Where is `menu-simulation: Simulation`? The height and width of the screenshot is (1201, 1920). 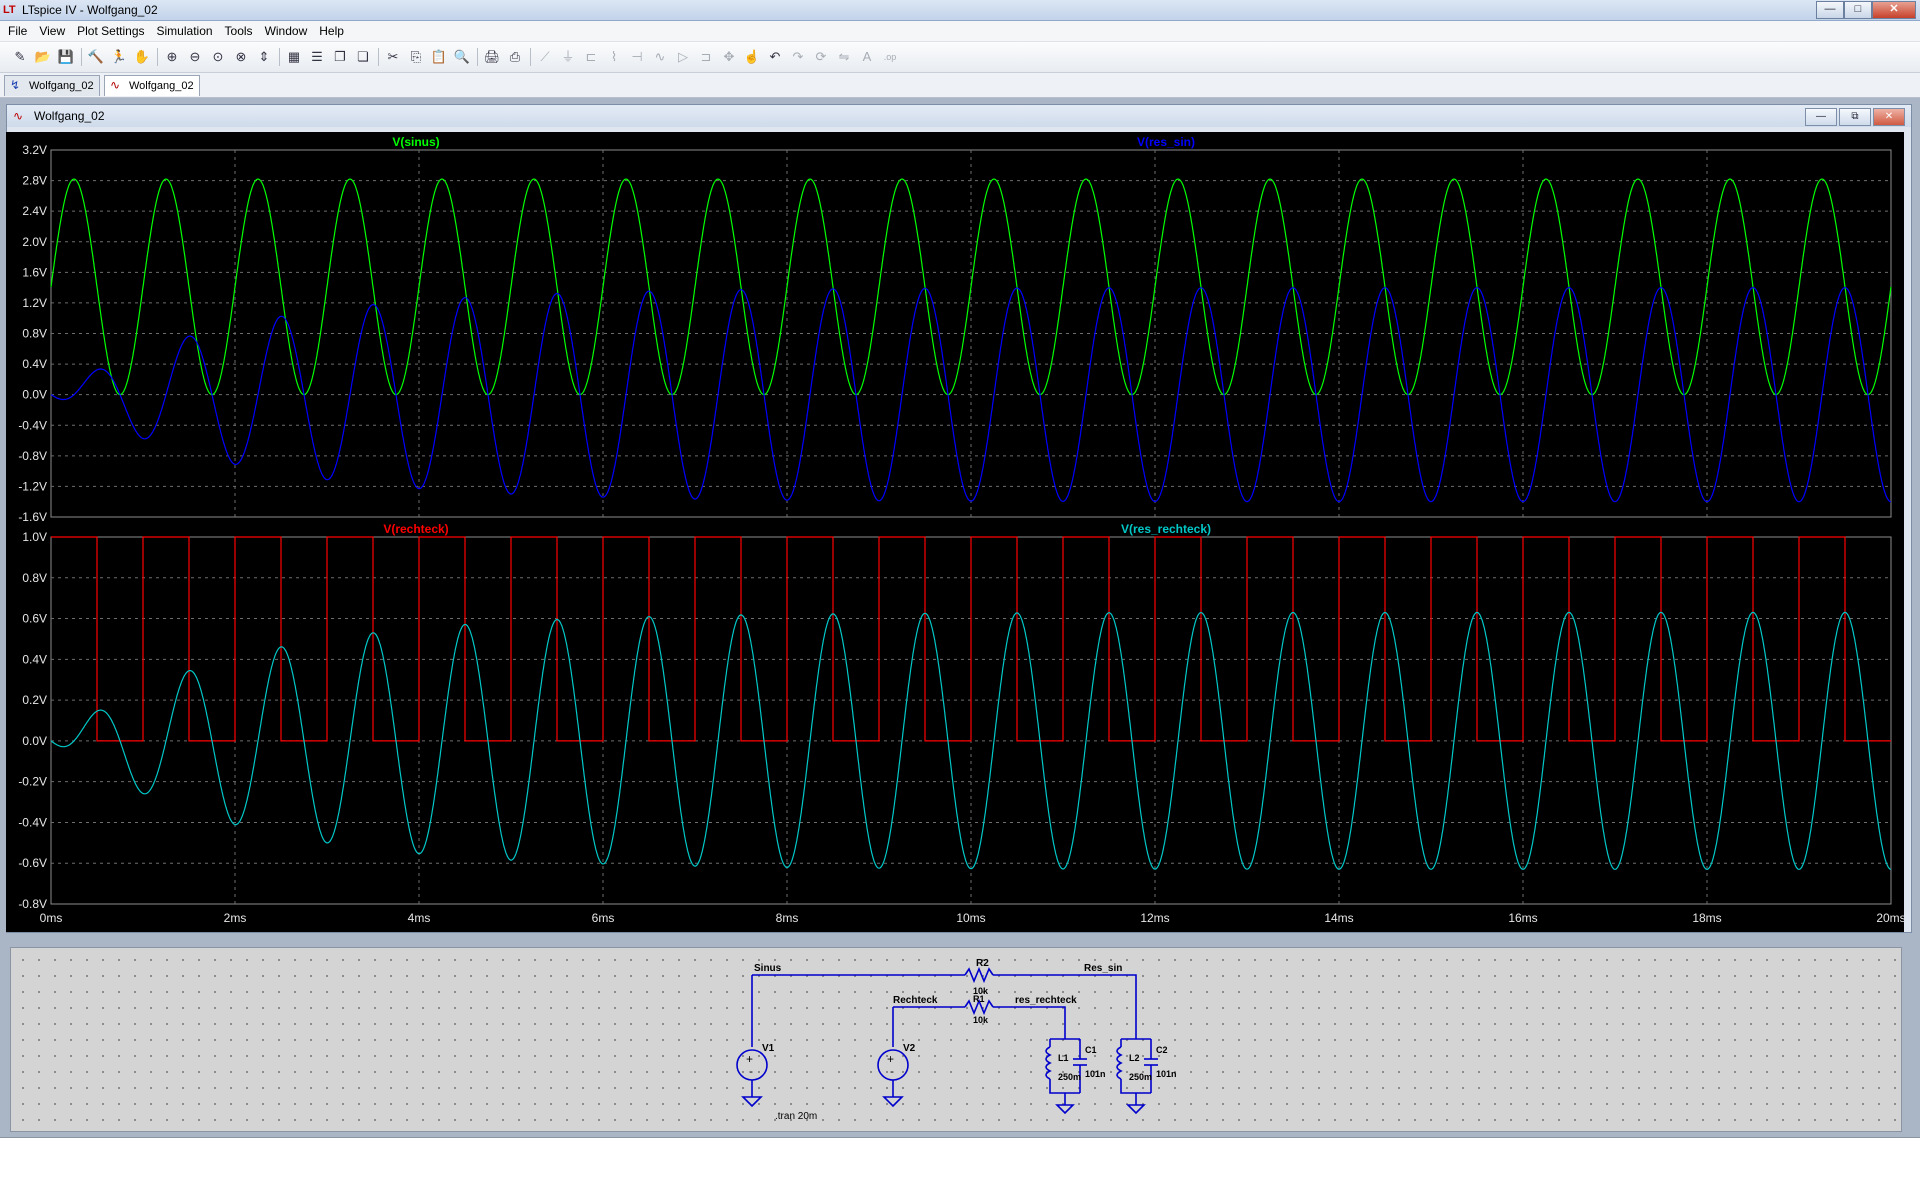
menu-simulation: Simulation is located at coordinates (185, 29).